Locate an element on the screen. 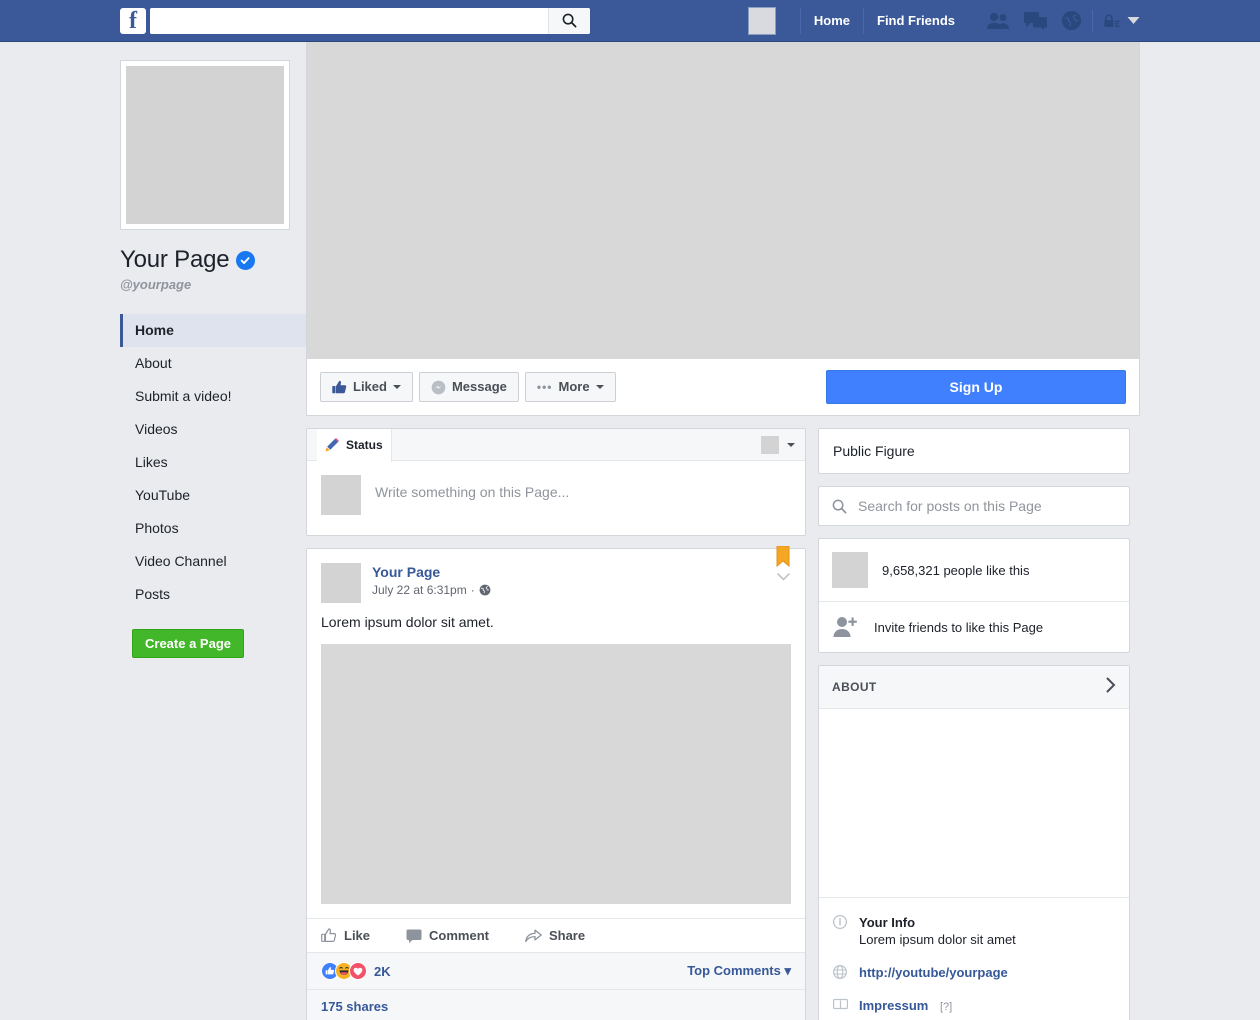  post-reaction-bar: 2K Top Comments ▾ is located at coordinates (556, 970).